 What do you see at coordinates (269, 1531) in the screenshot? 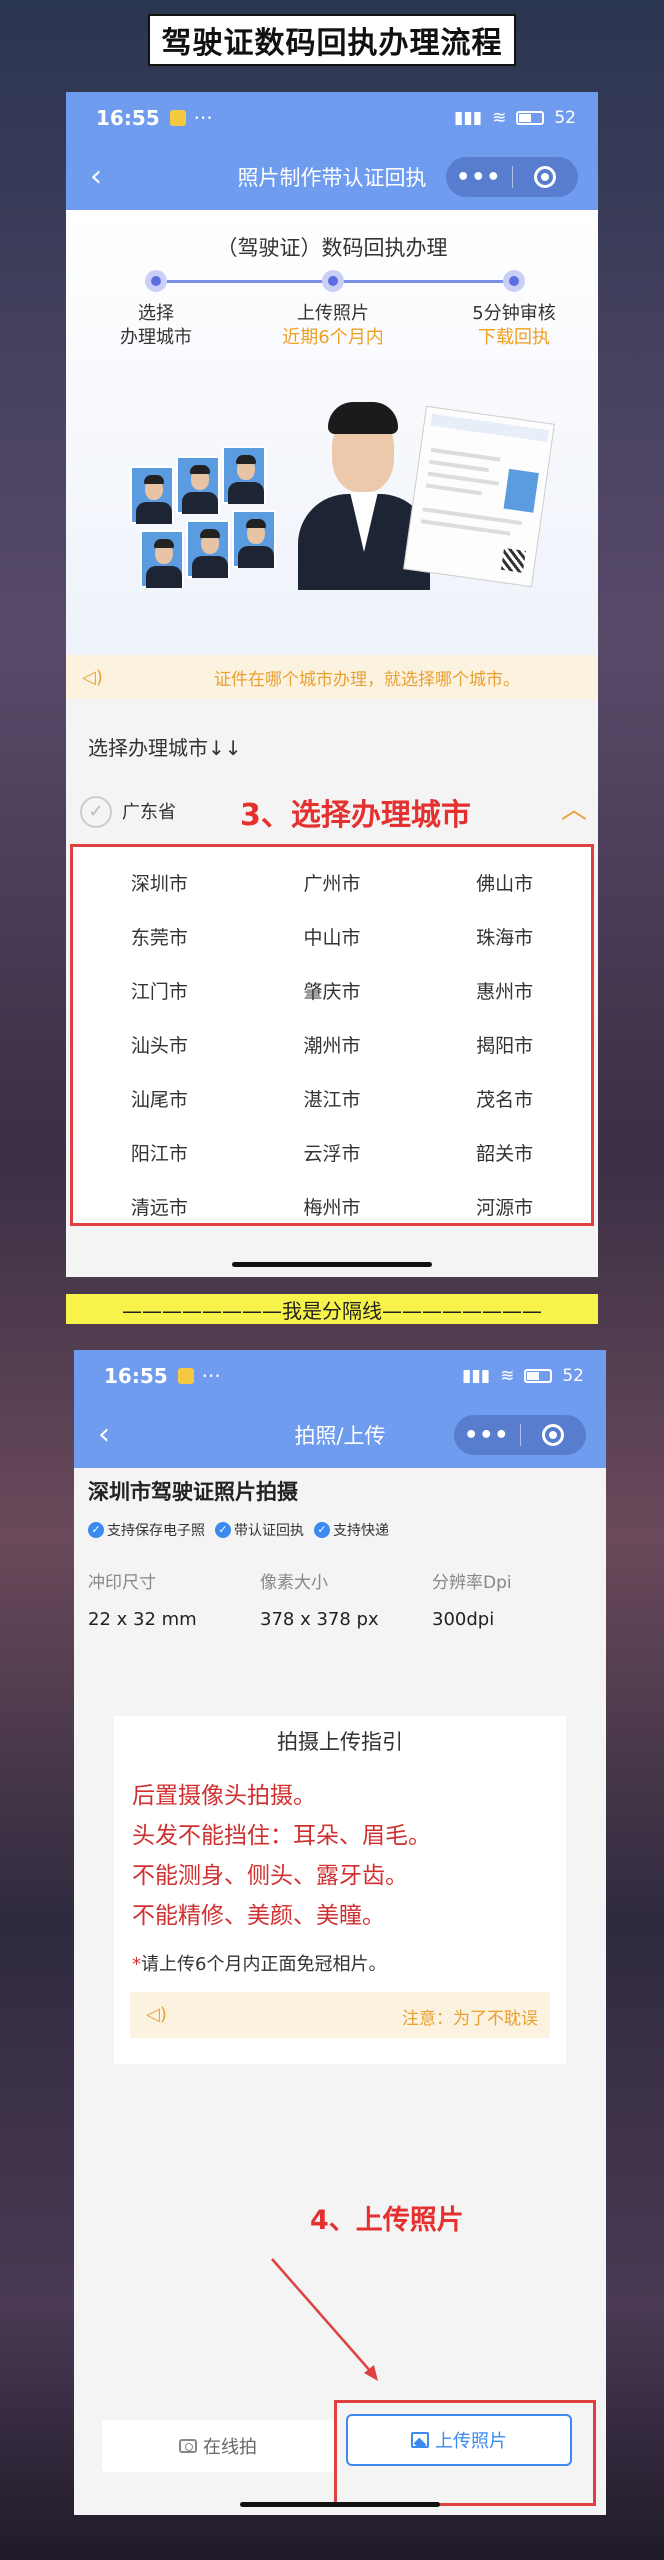
I see `tag-label: 带认证回执` at bounding box center [269, 1531].